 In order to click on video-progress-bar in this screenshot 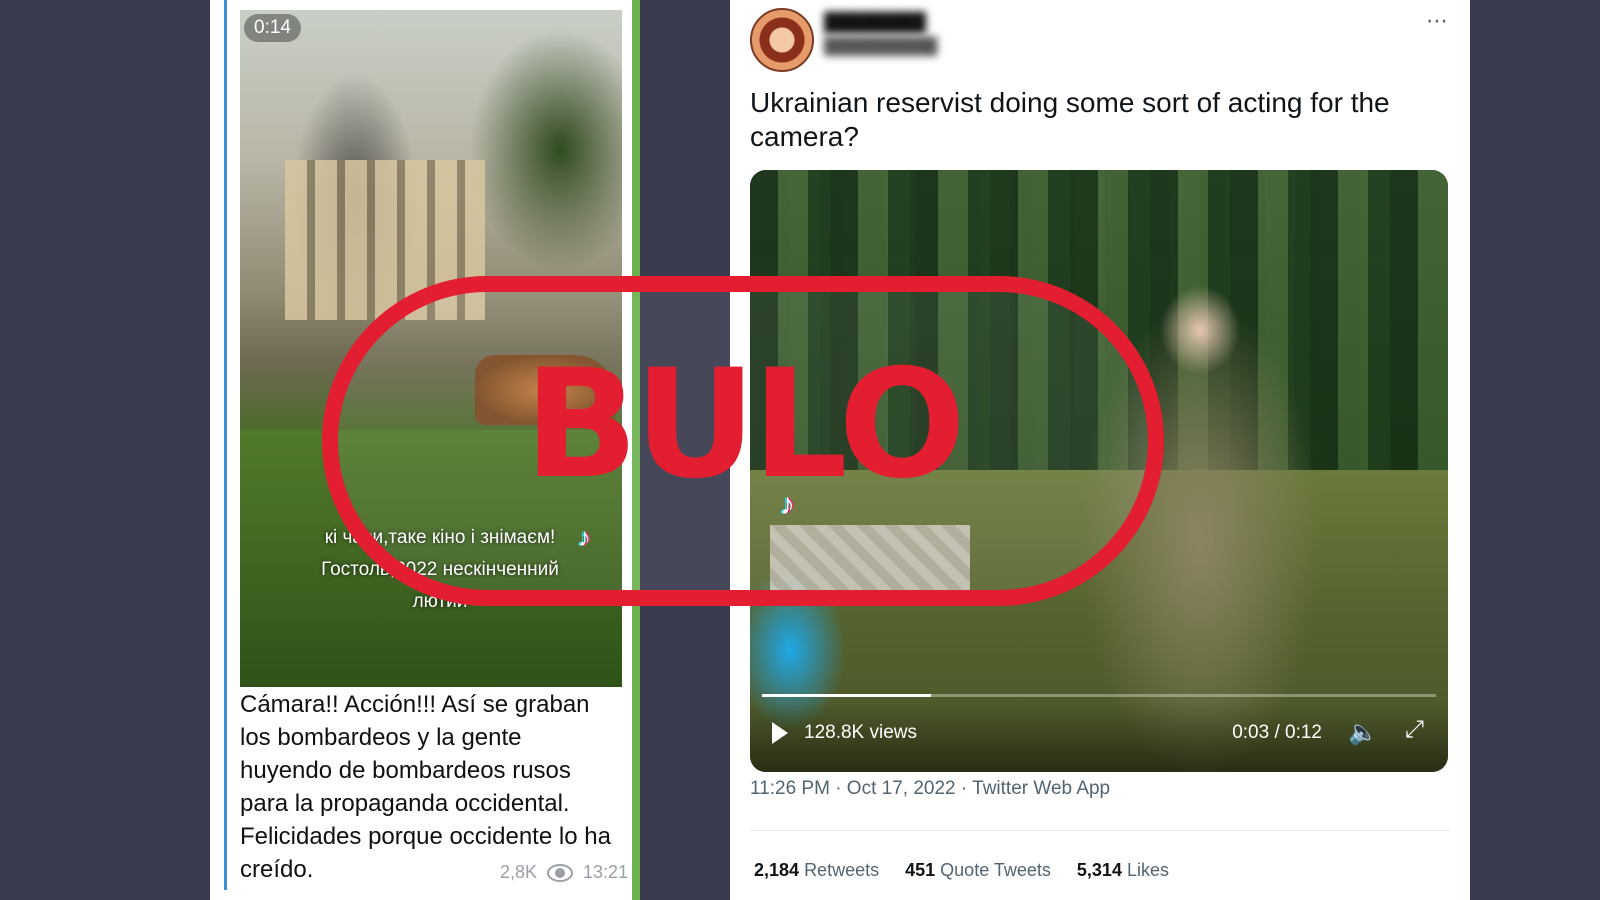, I will do `click(1099, 695)`.